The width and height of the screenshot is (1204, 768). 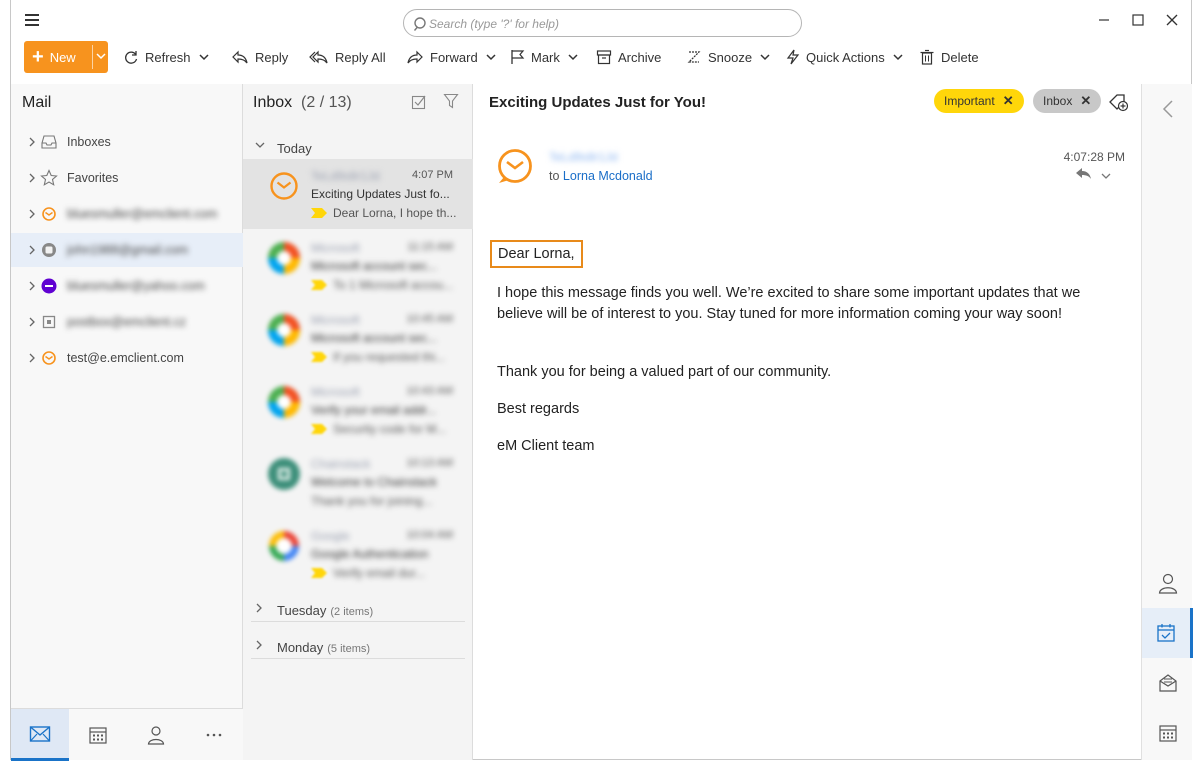 What do you see at coordinates (358, 146) in the screenshot?
I see `group-today: Today` at bounding box center [358, 146].